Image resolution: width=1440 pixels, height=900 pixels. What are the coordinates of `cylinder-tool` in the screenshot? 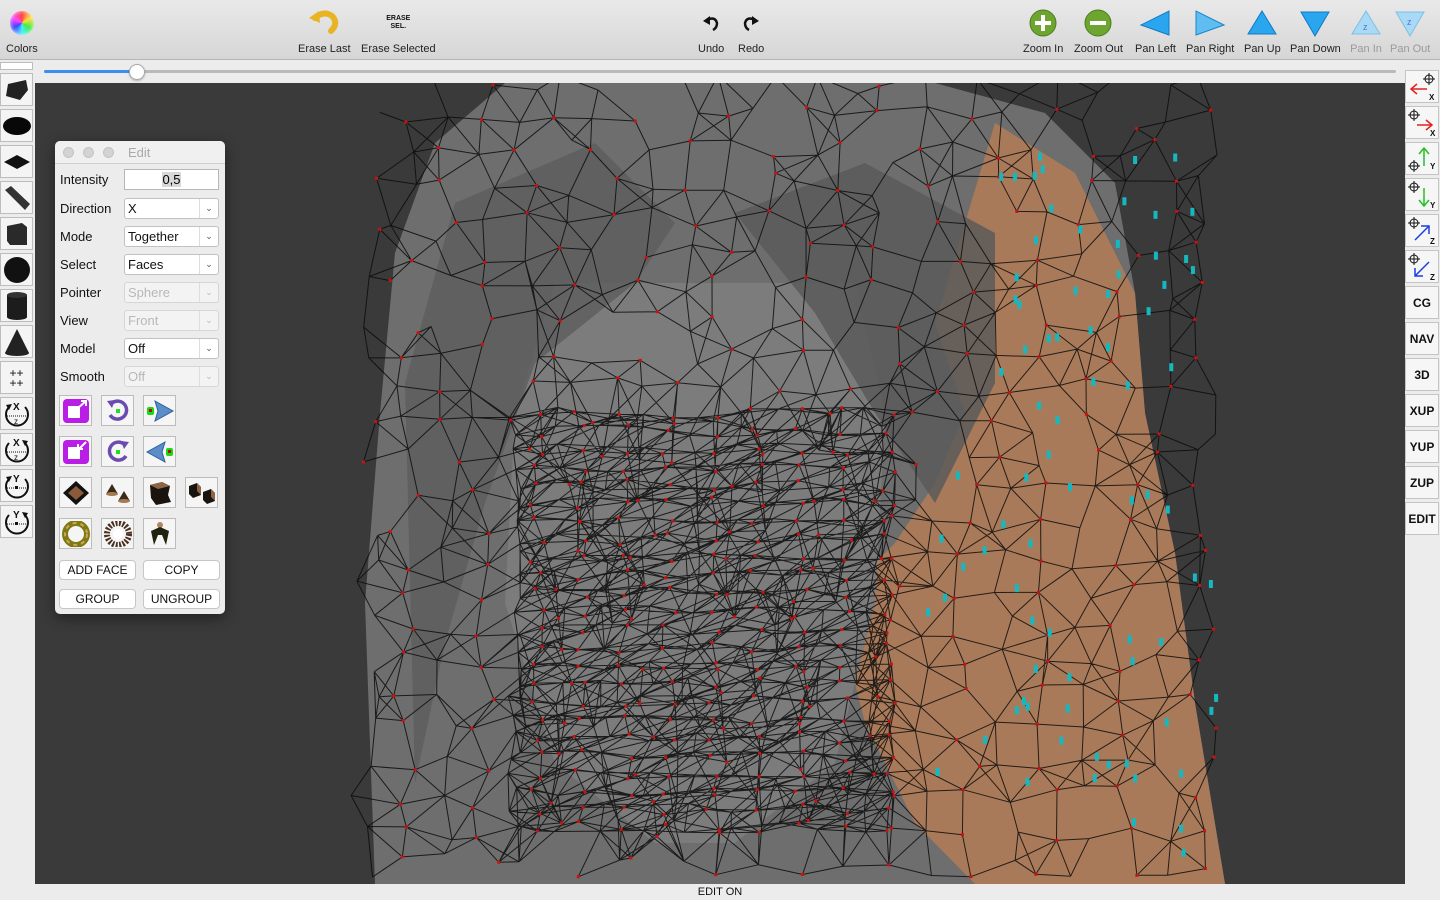 It's located at (16, 305).